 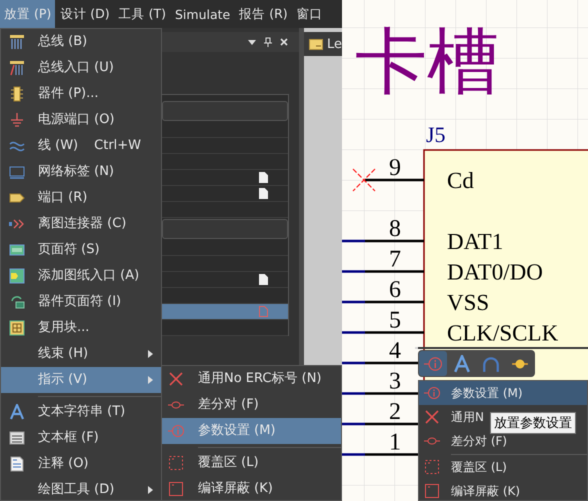 I want to click on pin-number: 2, so click(x=395, y=412).